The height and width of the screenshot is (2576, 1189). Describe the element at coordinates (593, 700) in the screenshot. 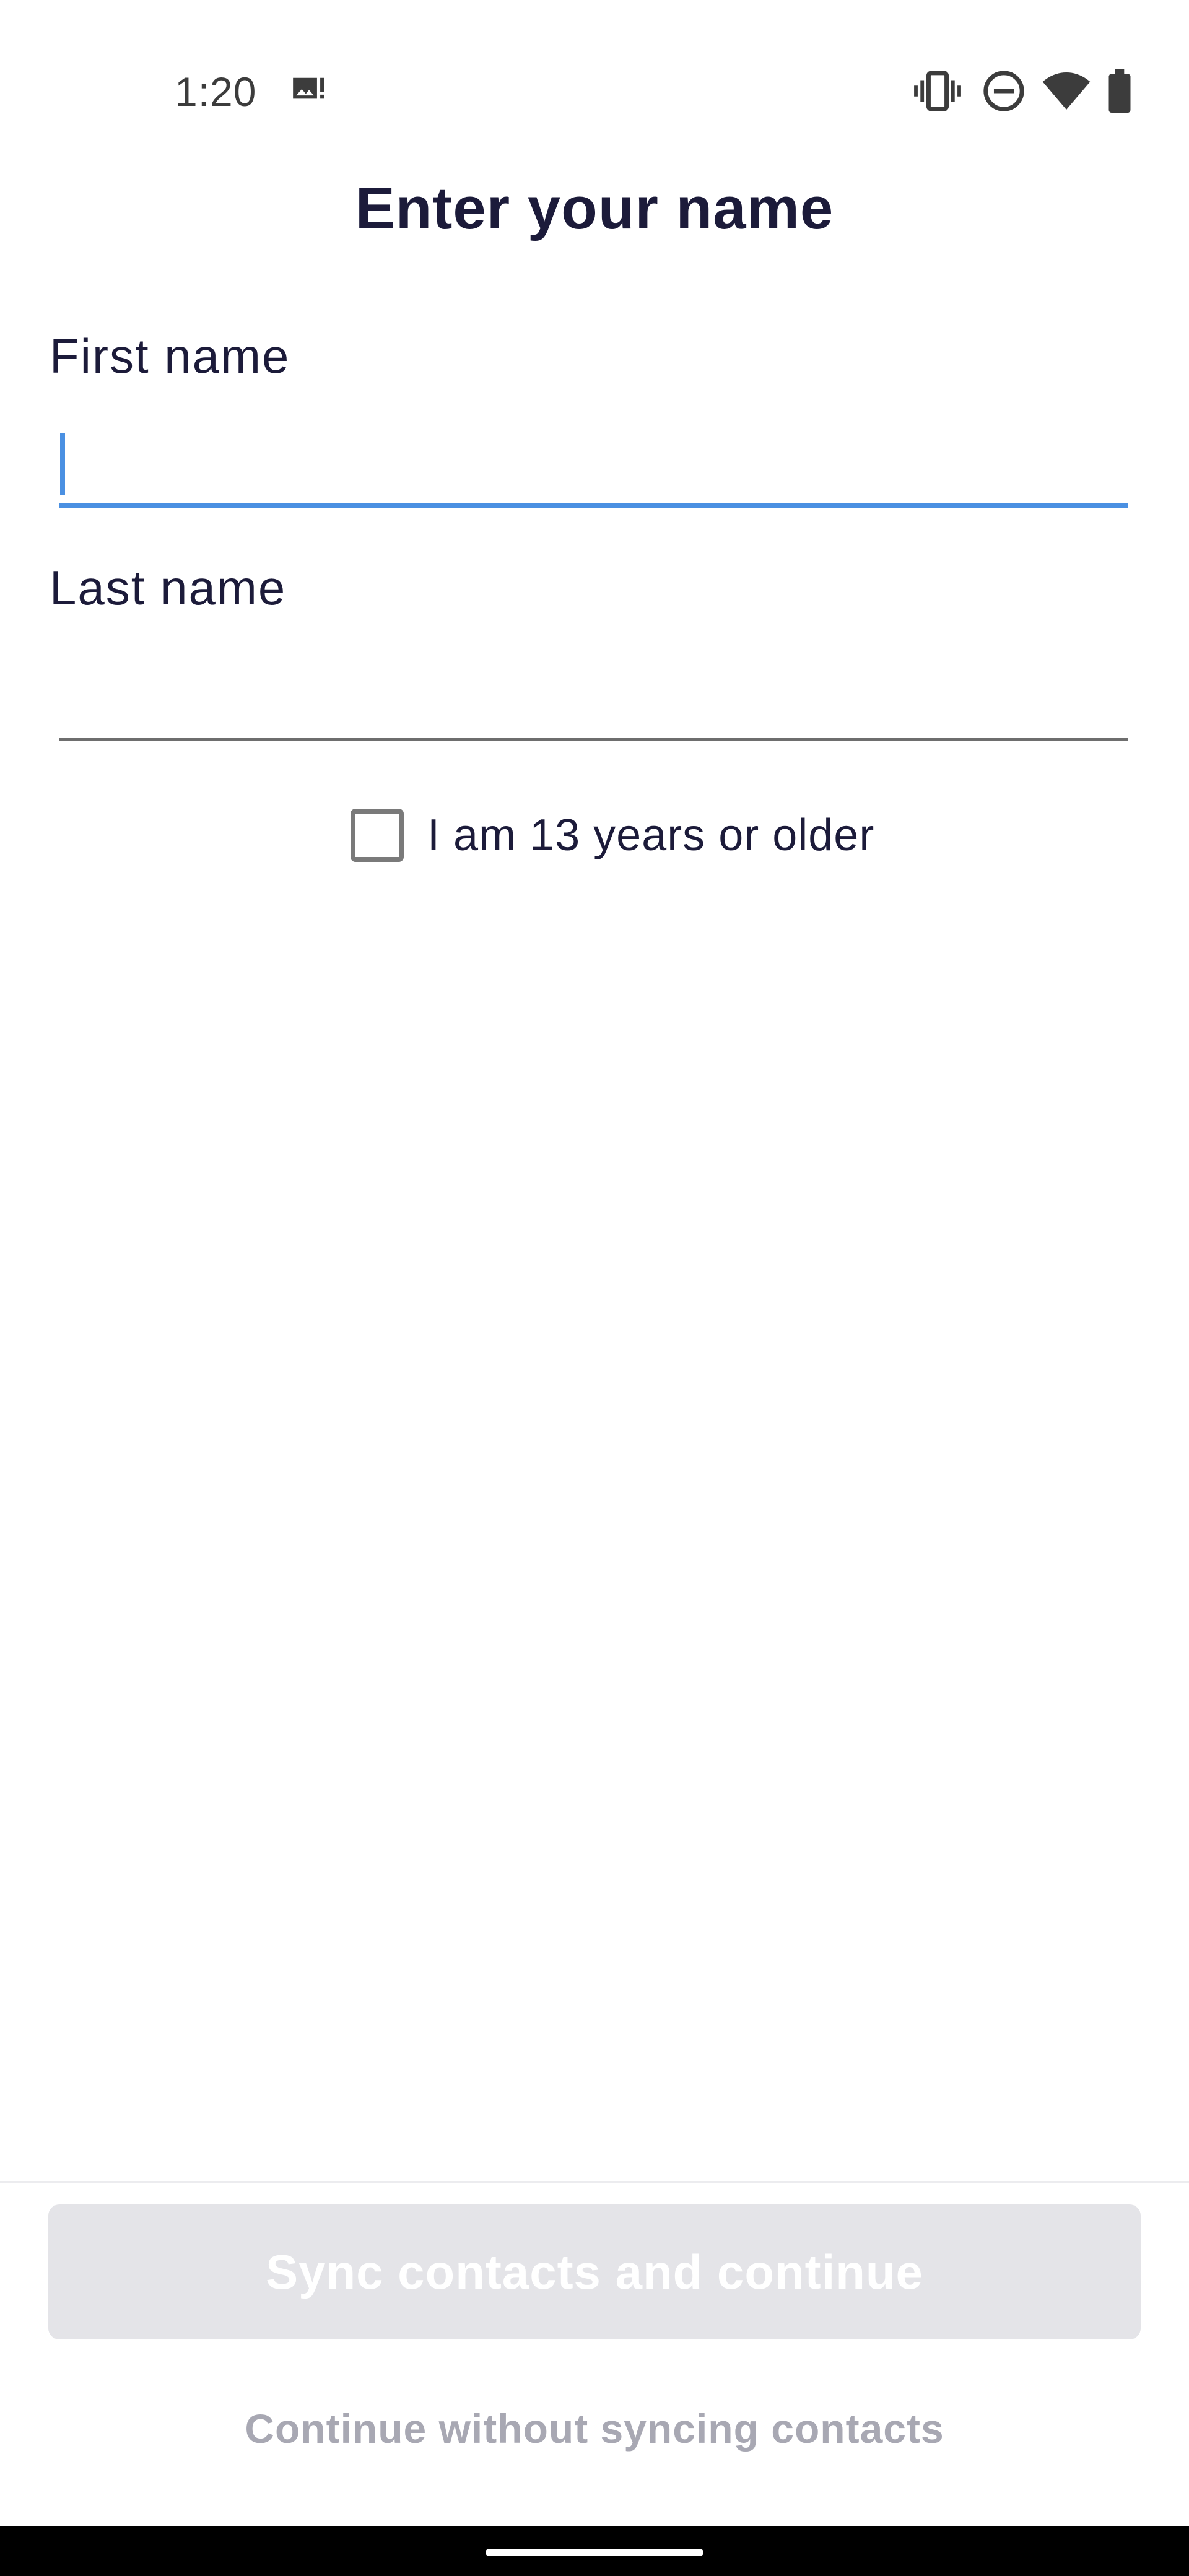

I see `last-name-input` at that location.